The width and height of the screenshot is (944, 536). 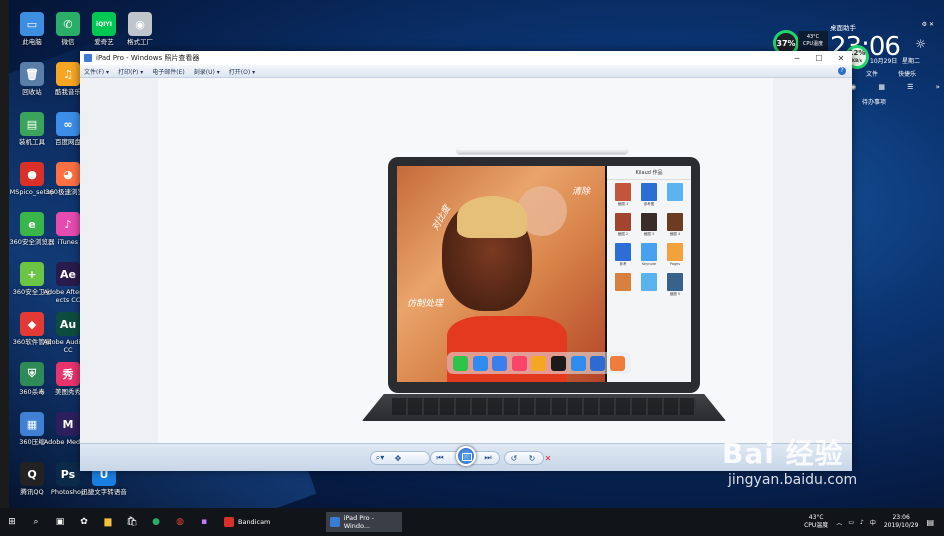 What do you see at coordinates (68, 74) in the screenshot?
I see `desktop-app-icon: ♫` at bounding box center [68, 74].